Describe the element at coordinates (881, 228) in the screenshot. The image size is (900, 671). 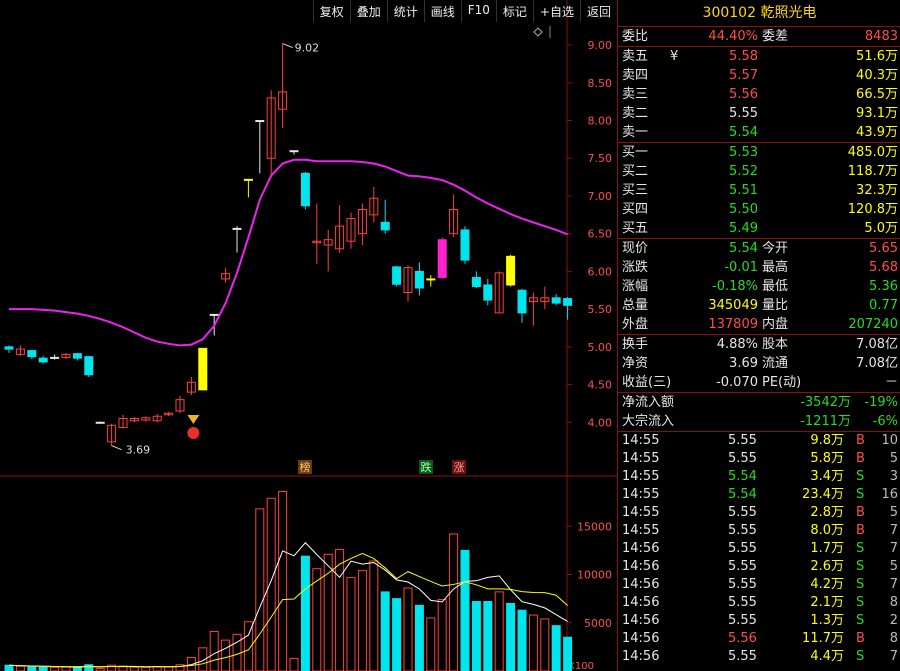
I see `bid-volume: 5.0万` at that location.